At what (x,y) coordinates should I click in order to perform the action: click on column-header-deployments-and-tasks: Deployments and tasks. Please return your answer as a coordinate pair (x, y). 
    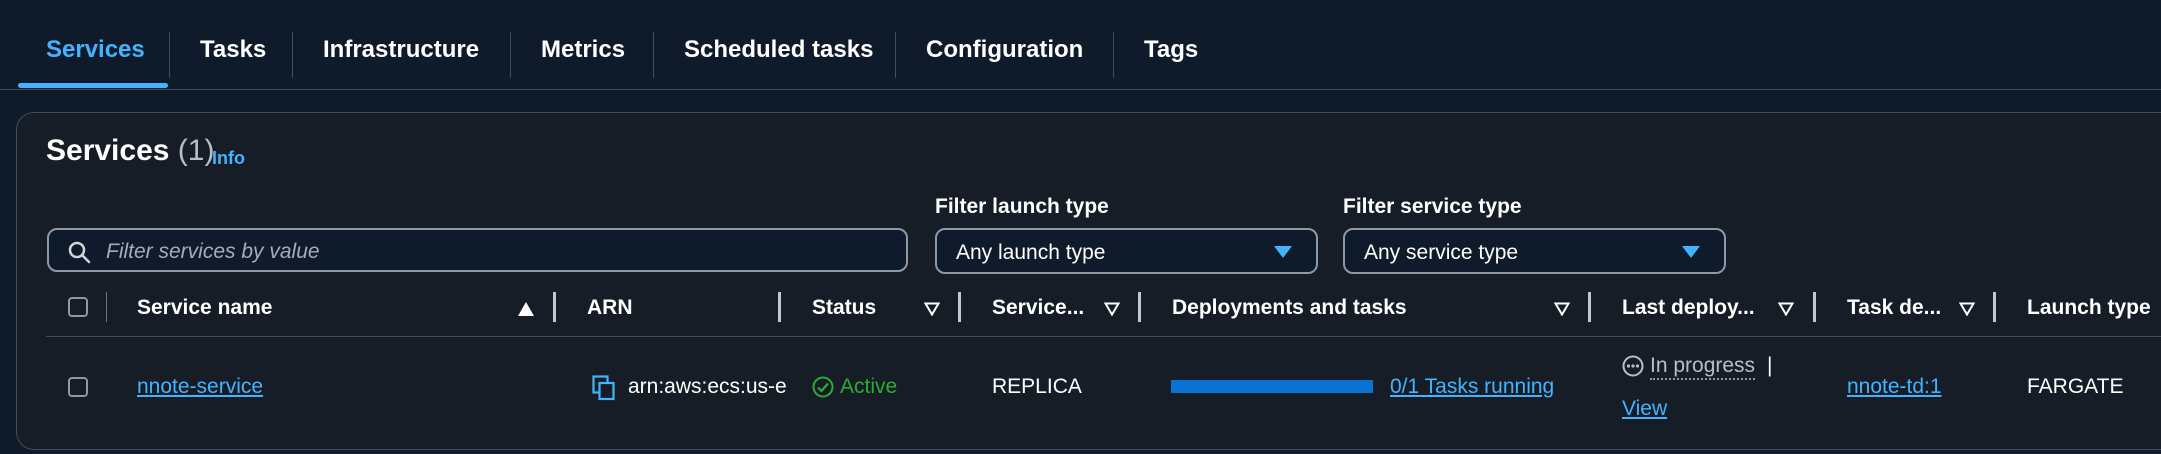
    Looking at the image, I should click on (1289, 308).